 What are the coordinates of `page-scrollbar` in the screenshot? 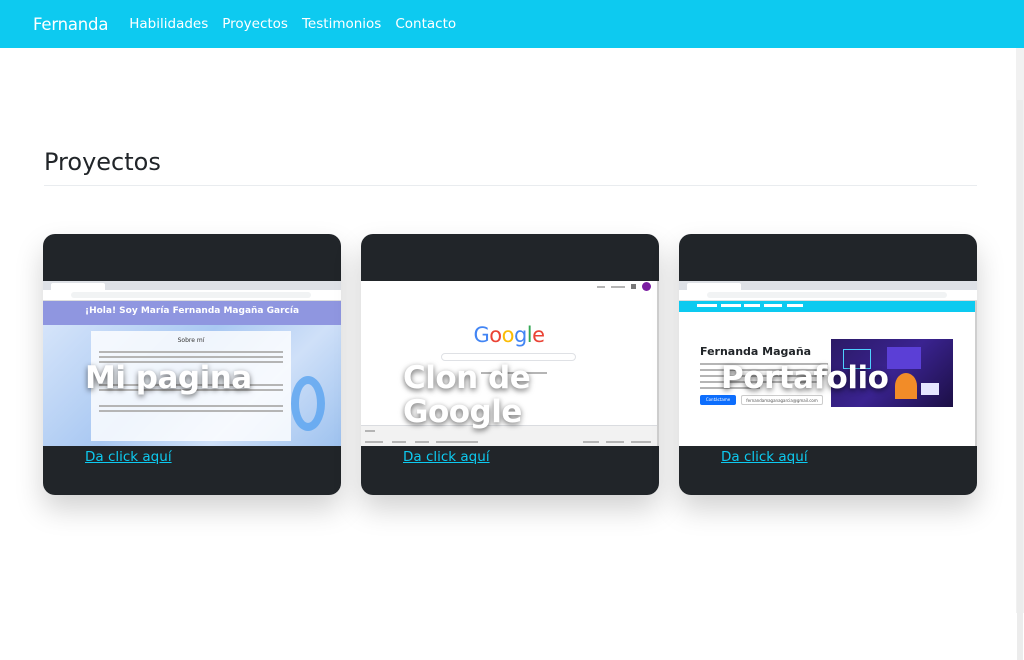 It's located at (1020, 354).